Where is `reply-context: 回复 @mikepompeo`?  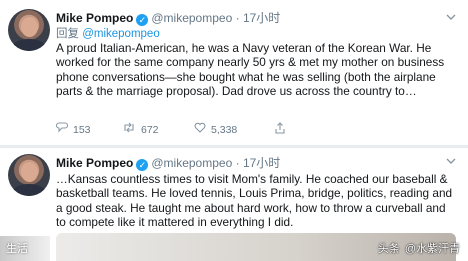 reply-context: 回复 @mikepompeo is located at coordinates (108, 34).